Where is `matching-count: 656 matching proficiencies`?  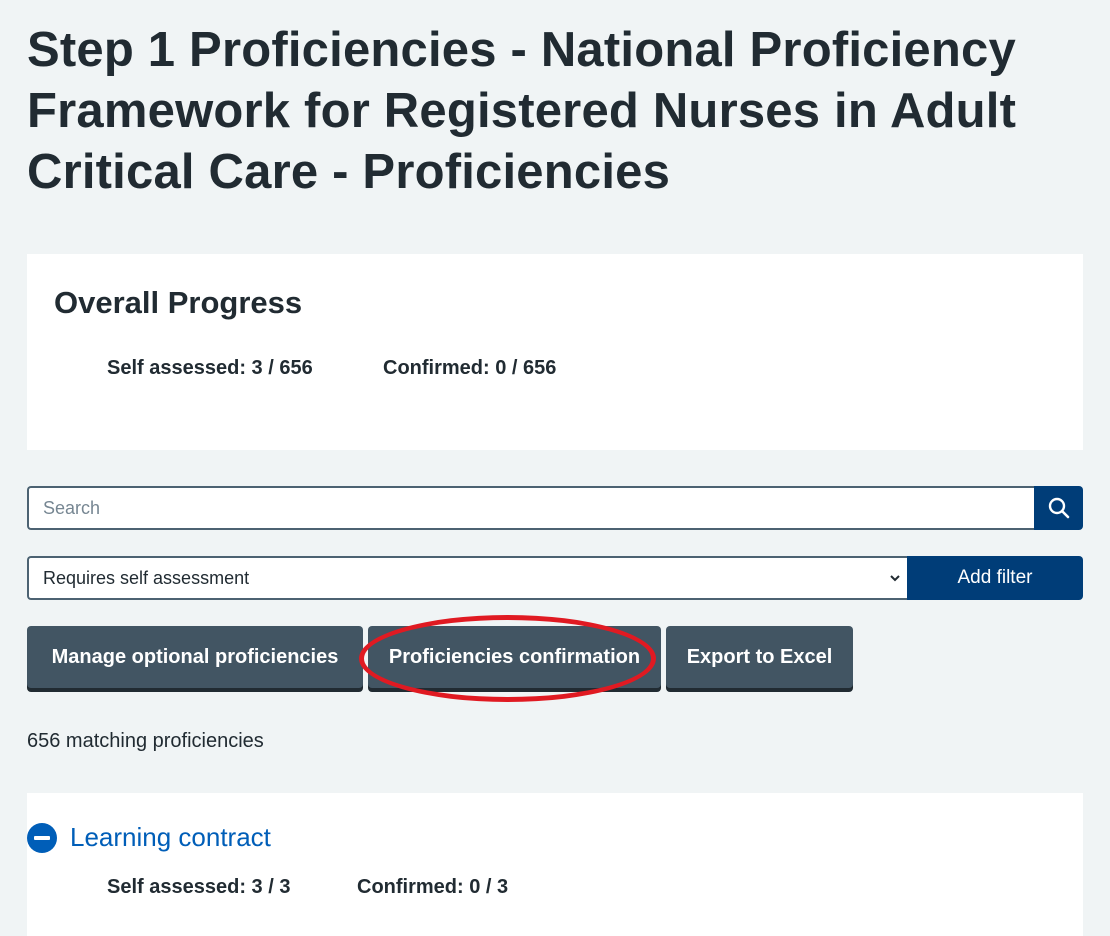
matching-count: 656 matching proficiencies is located at coordinates (145, 741).